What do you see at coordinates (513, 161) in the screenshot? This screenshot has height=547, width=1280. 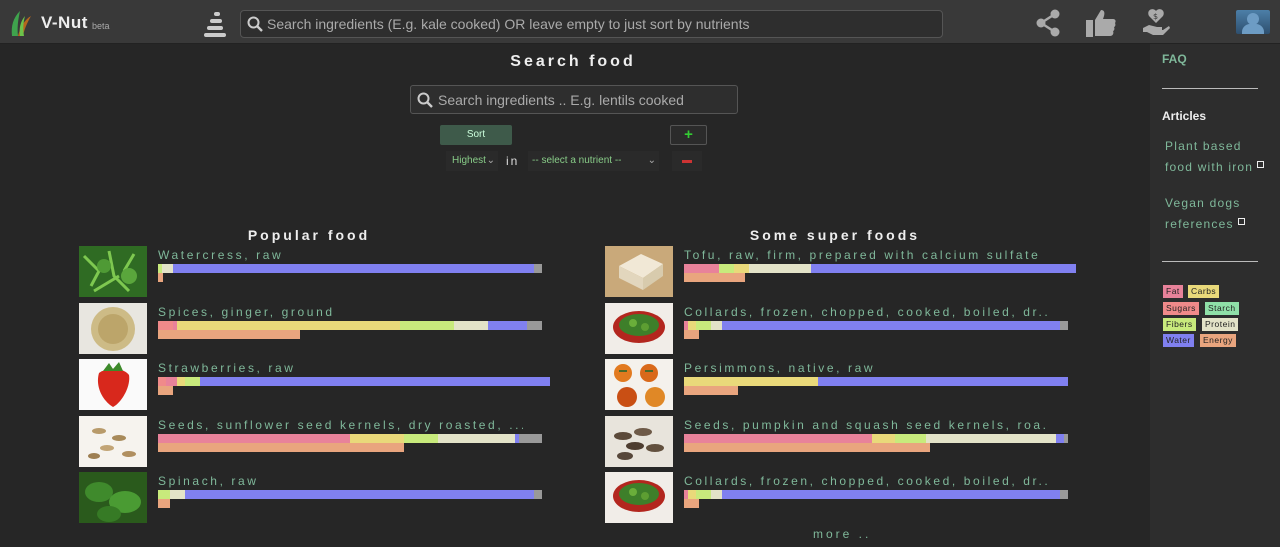 I see `in-label: in` at bounding box center [513, 161].